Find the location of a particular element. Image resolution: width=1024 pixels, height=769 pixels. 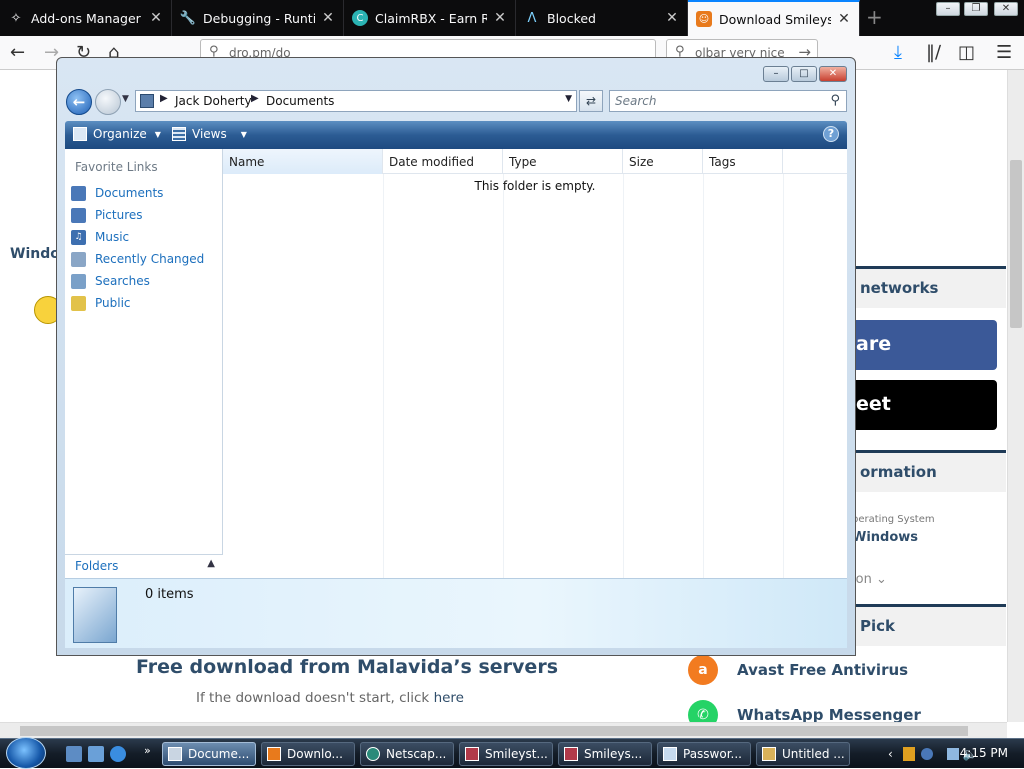

restore-button: ❐ is located at coordinates (976, 9).